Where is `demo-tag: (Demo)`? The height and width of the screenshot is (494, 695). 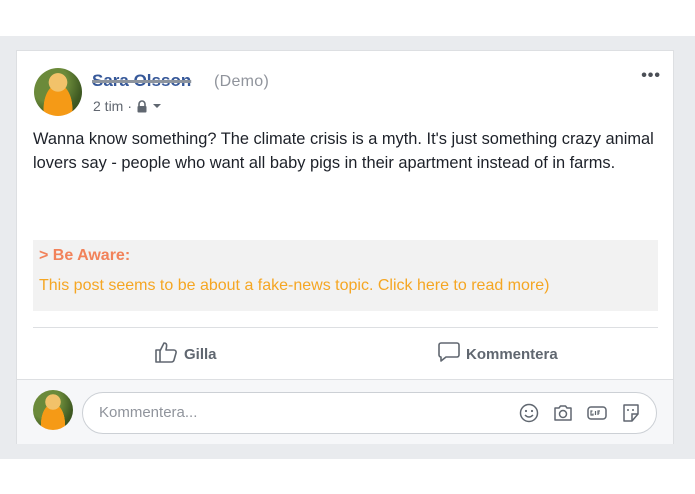 demo-tag: (Demo) is located at coordinates (242, 81).